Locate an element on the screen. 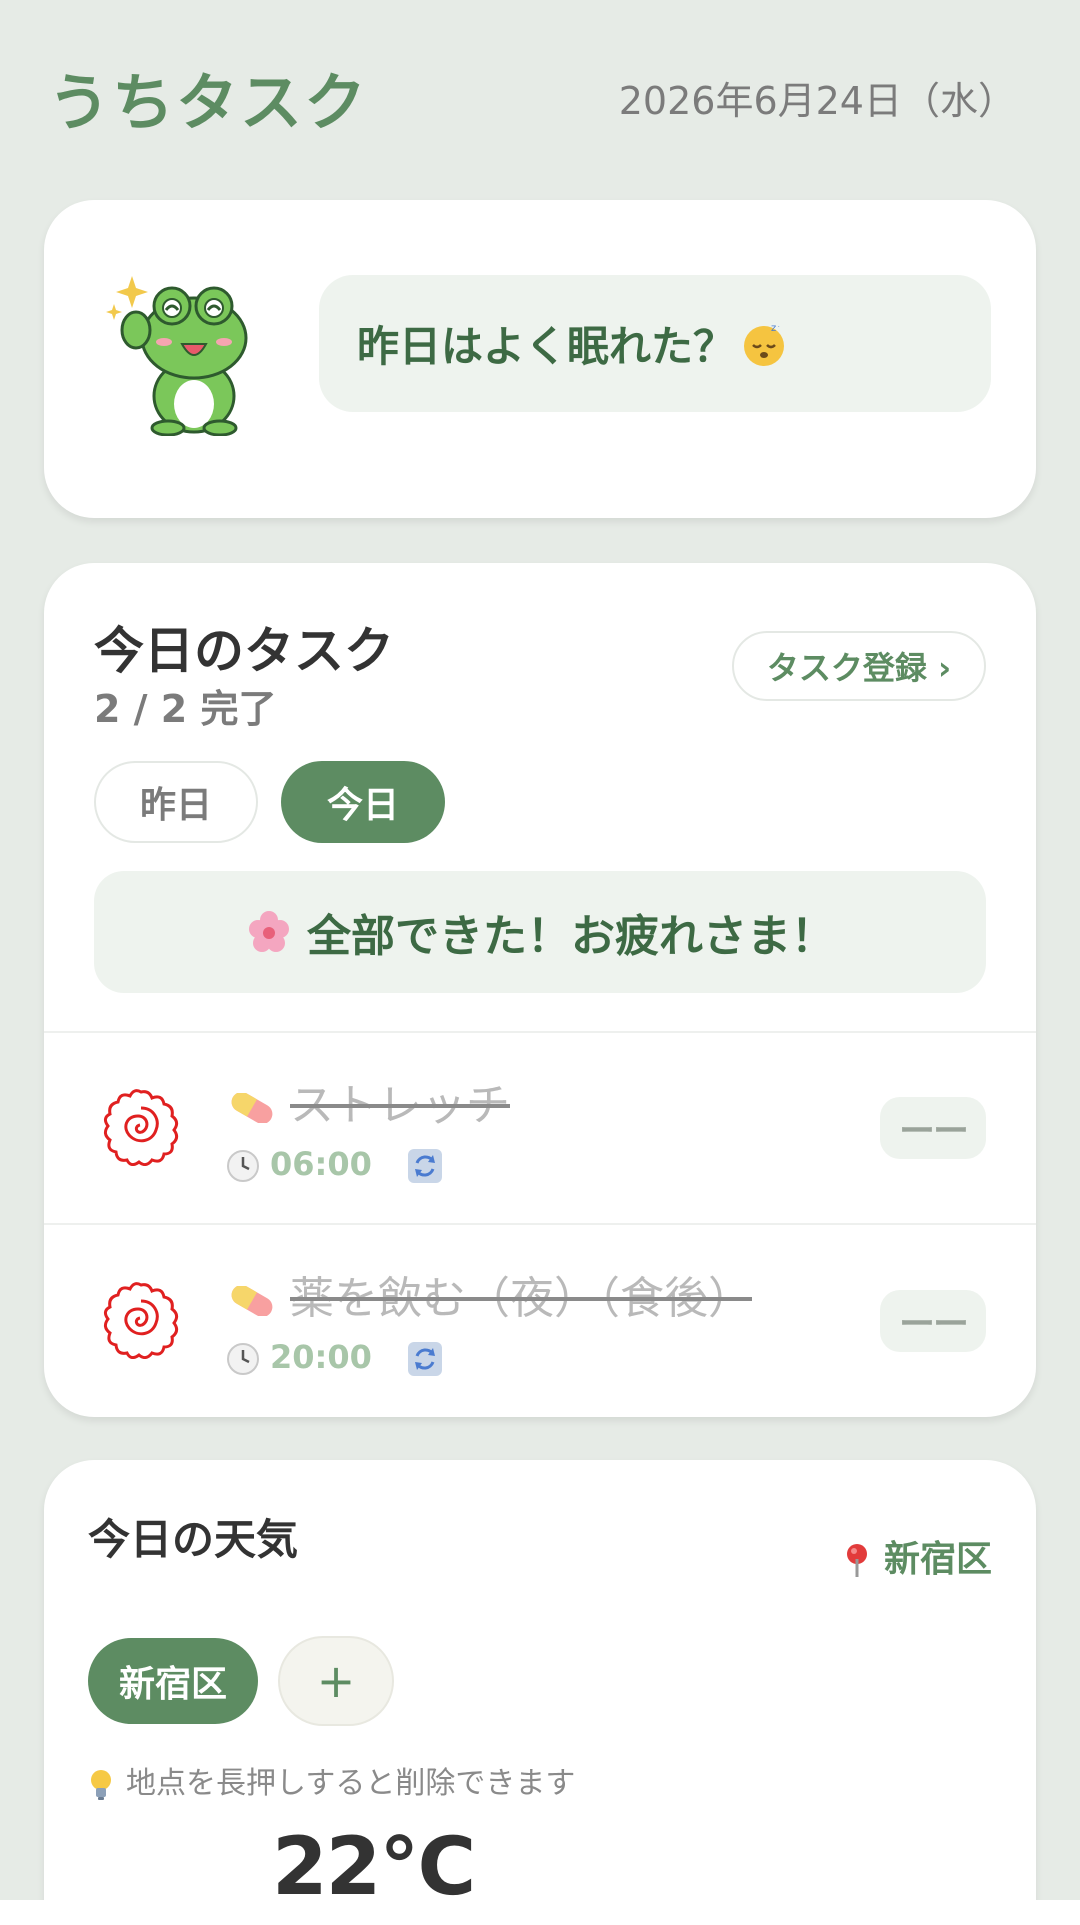 This screenshot has height=1925, width=1080. task-name-text: ストレッチ is located at coordinates (400, 1105).